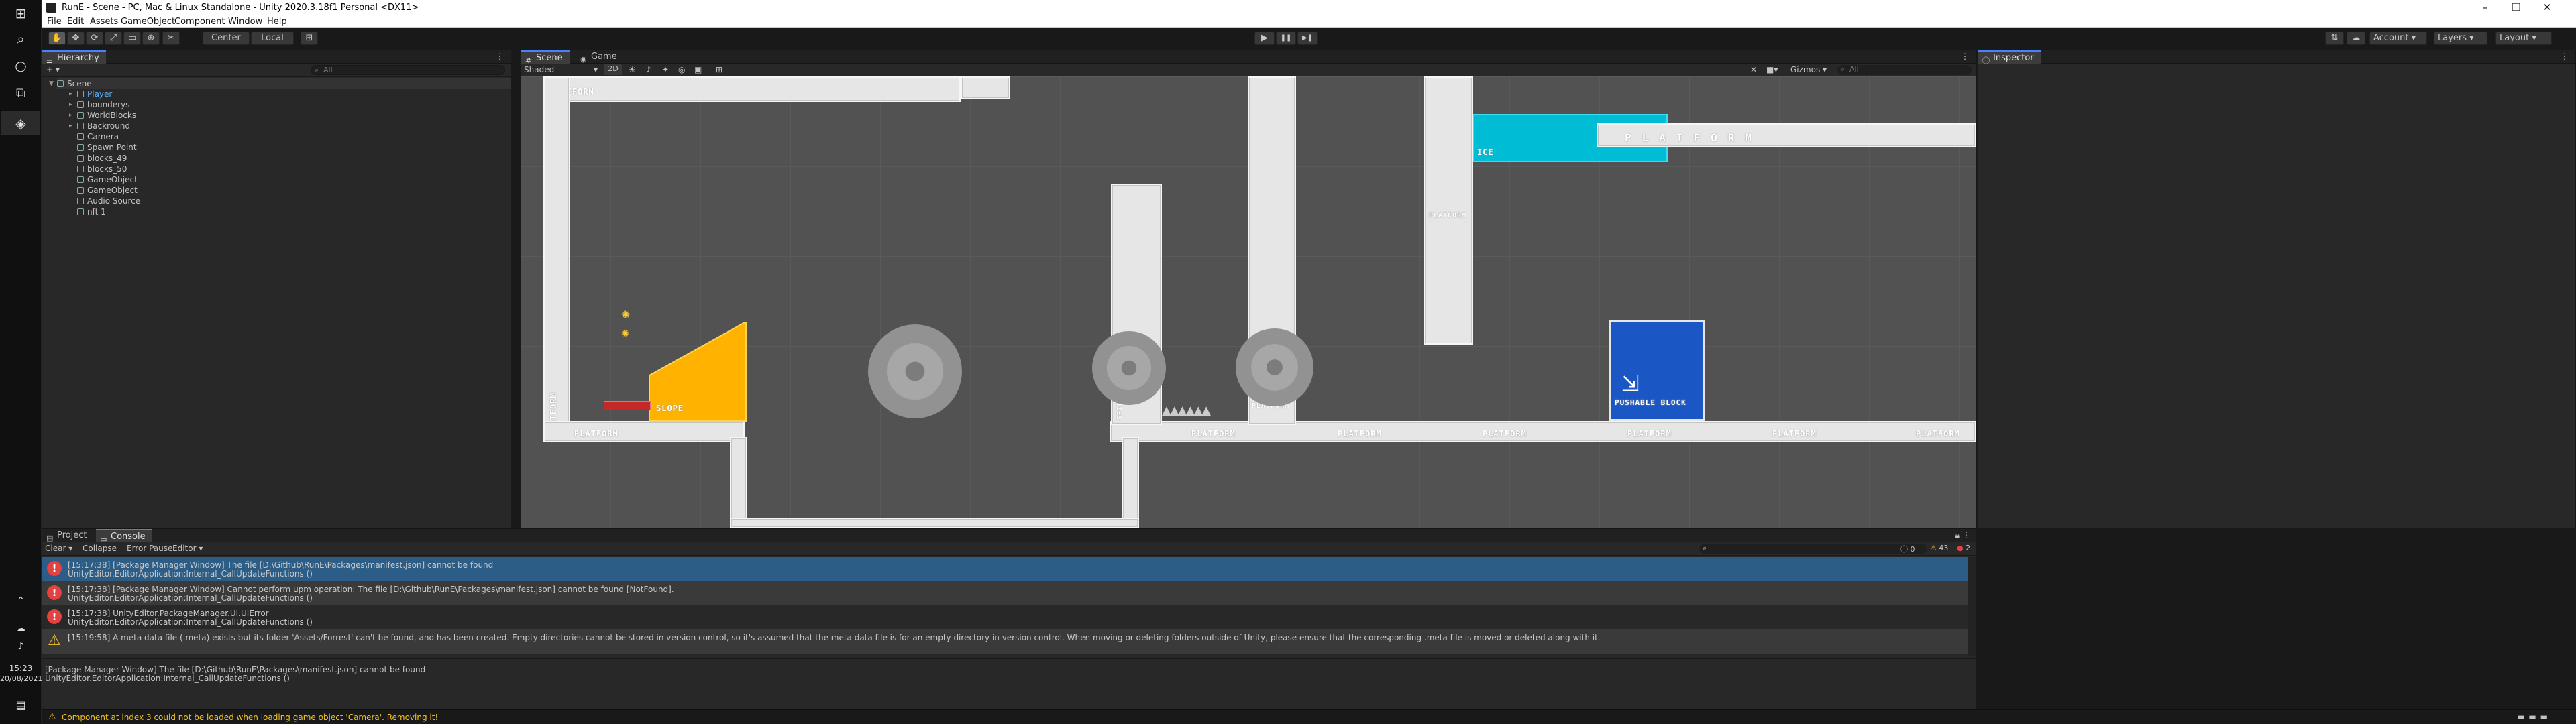 Image resolution: width=2576 pixels, height=724 pixels. What do you see at coordinates (2485, 8) in the screenshot?
I see `minimize-button: –` at bounding box center [2485, 8].